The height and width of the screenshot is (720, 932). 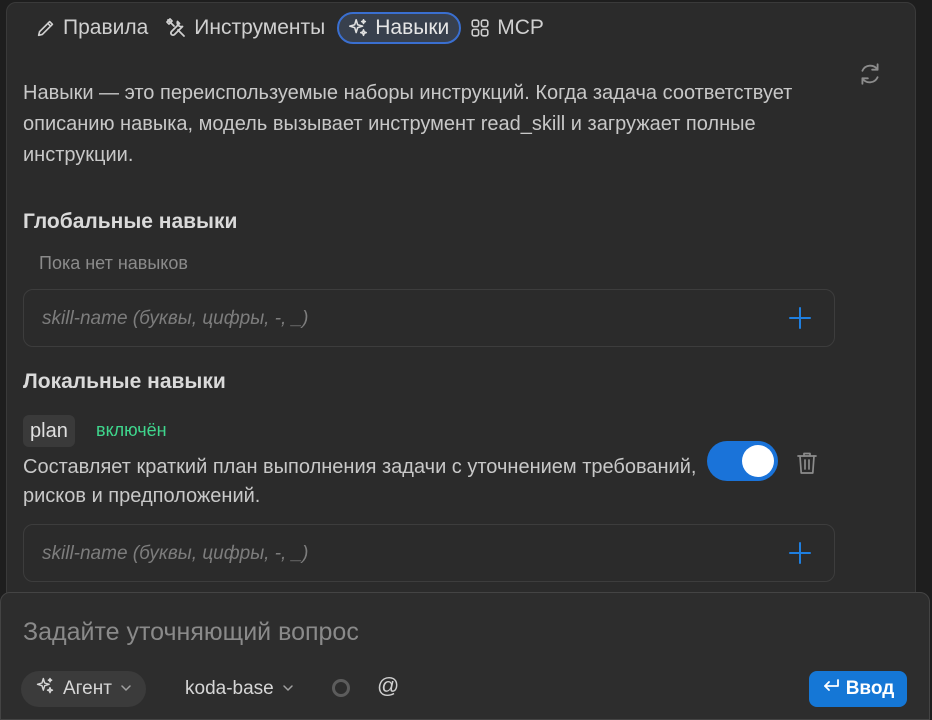 I want to click on add-global-skill-button, so click(x=800, y=318).